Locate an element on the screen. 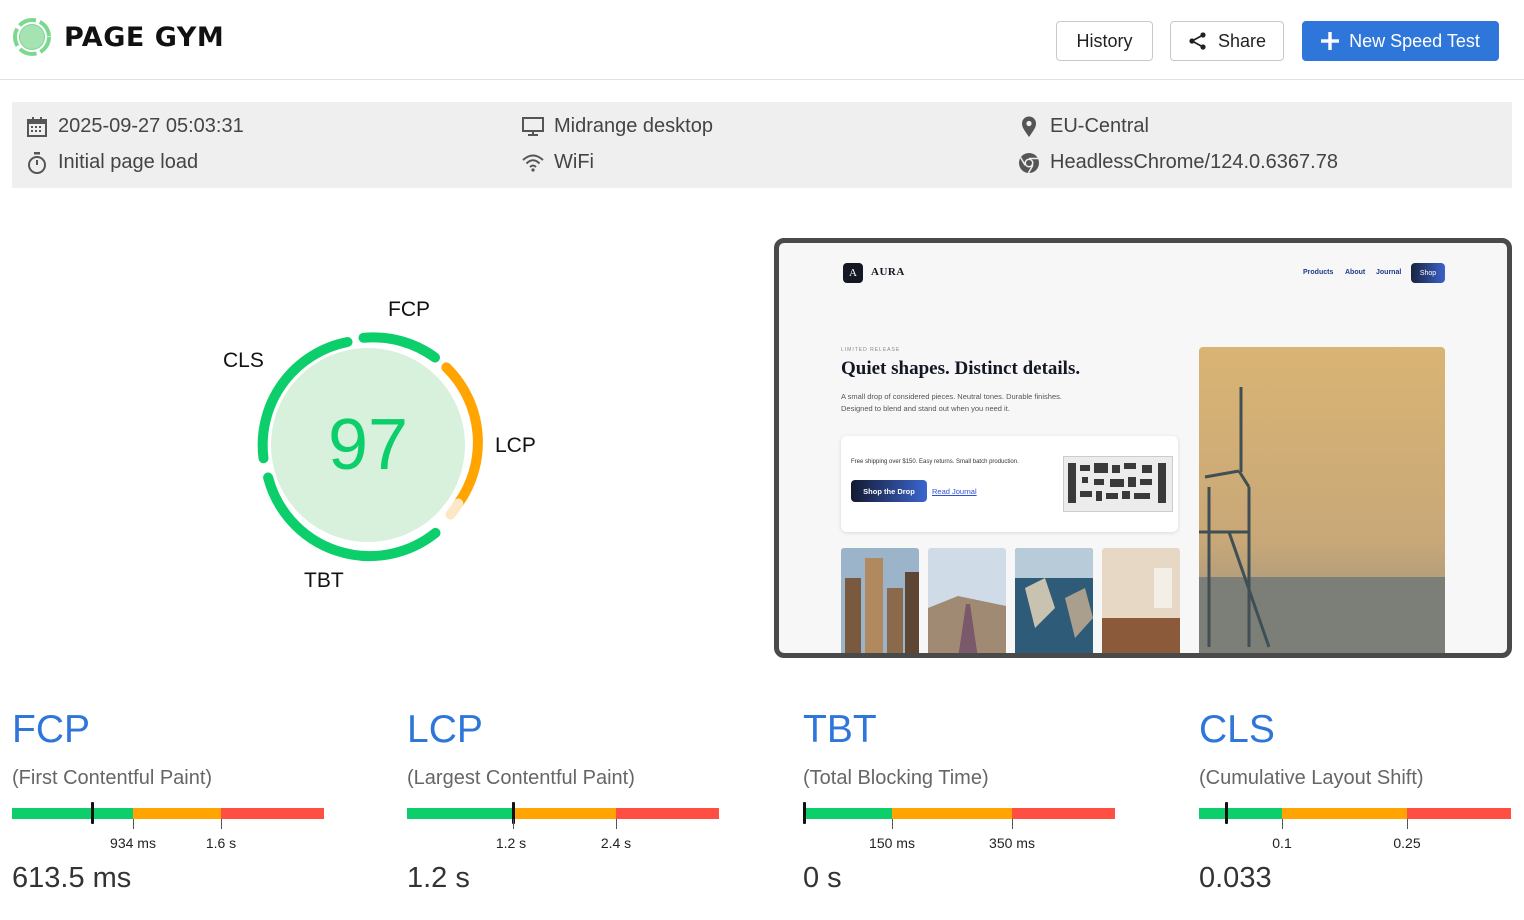 This screenshot has width=1524, height=920. logo: PAGE GYM is located at coordinates (118, 37).